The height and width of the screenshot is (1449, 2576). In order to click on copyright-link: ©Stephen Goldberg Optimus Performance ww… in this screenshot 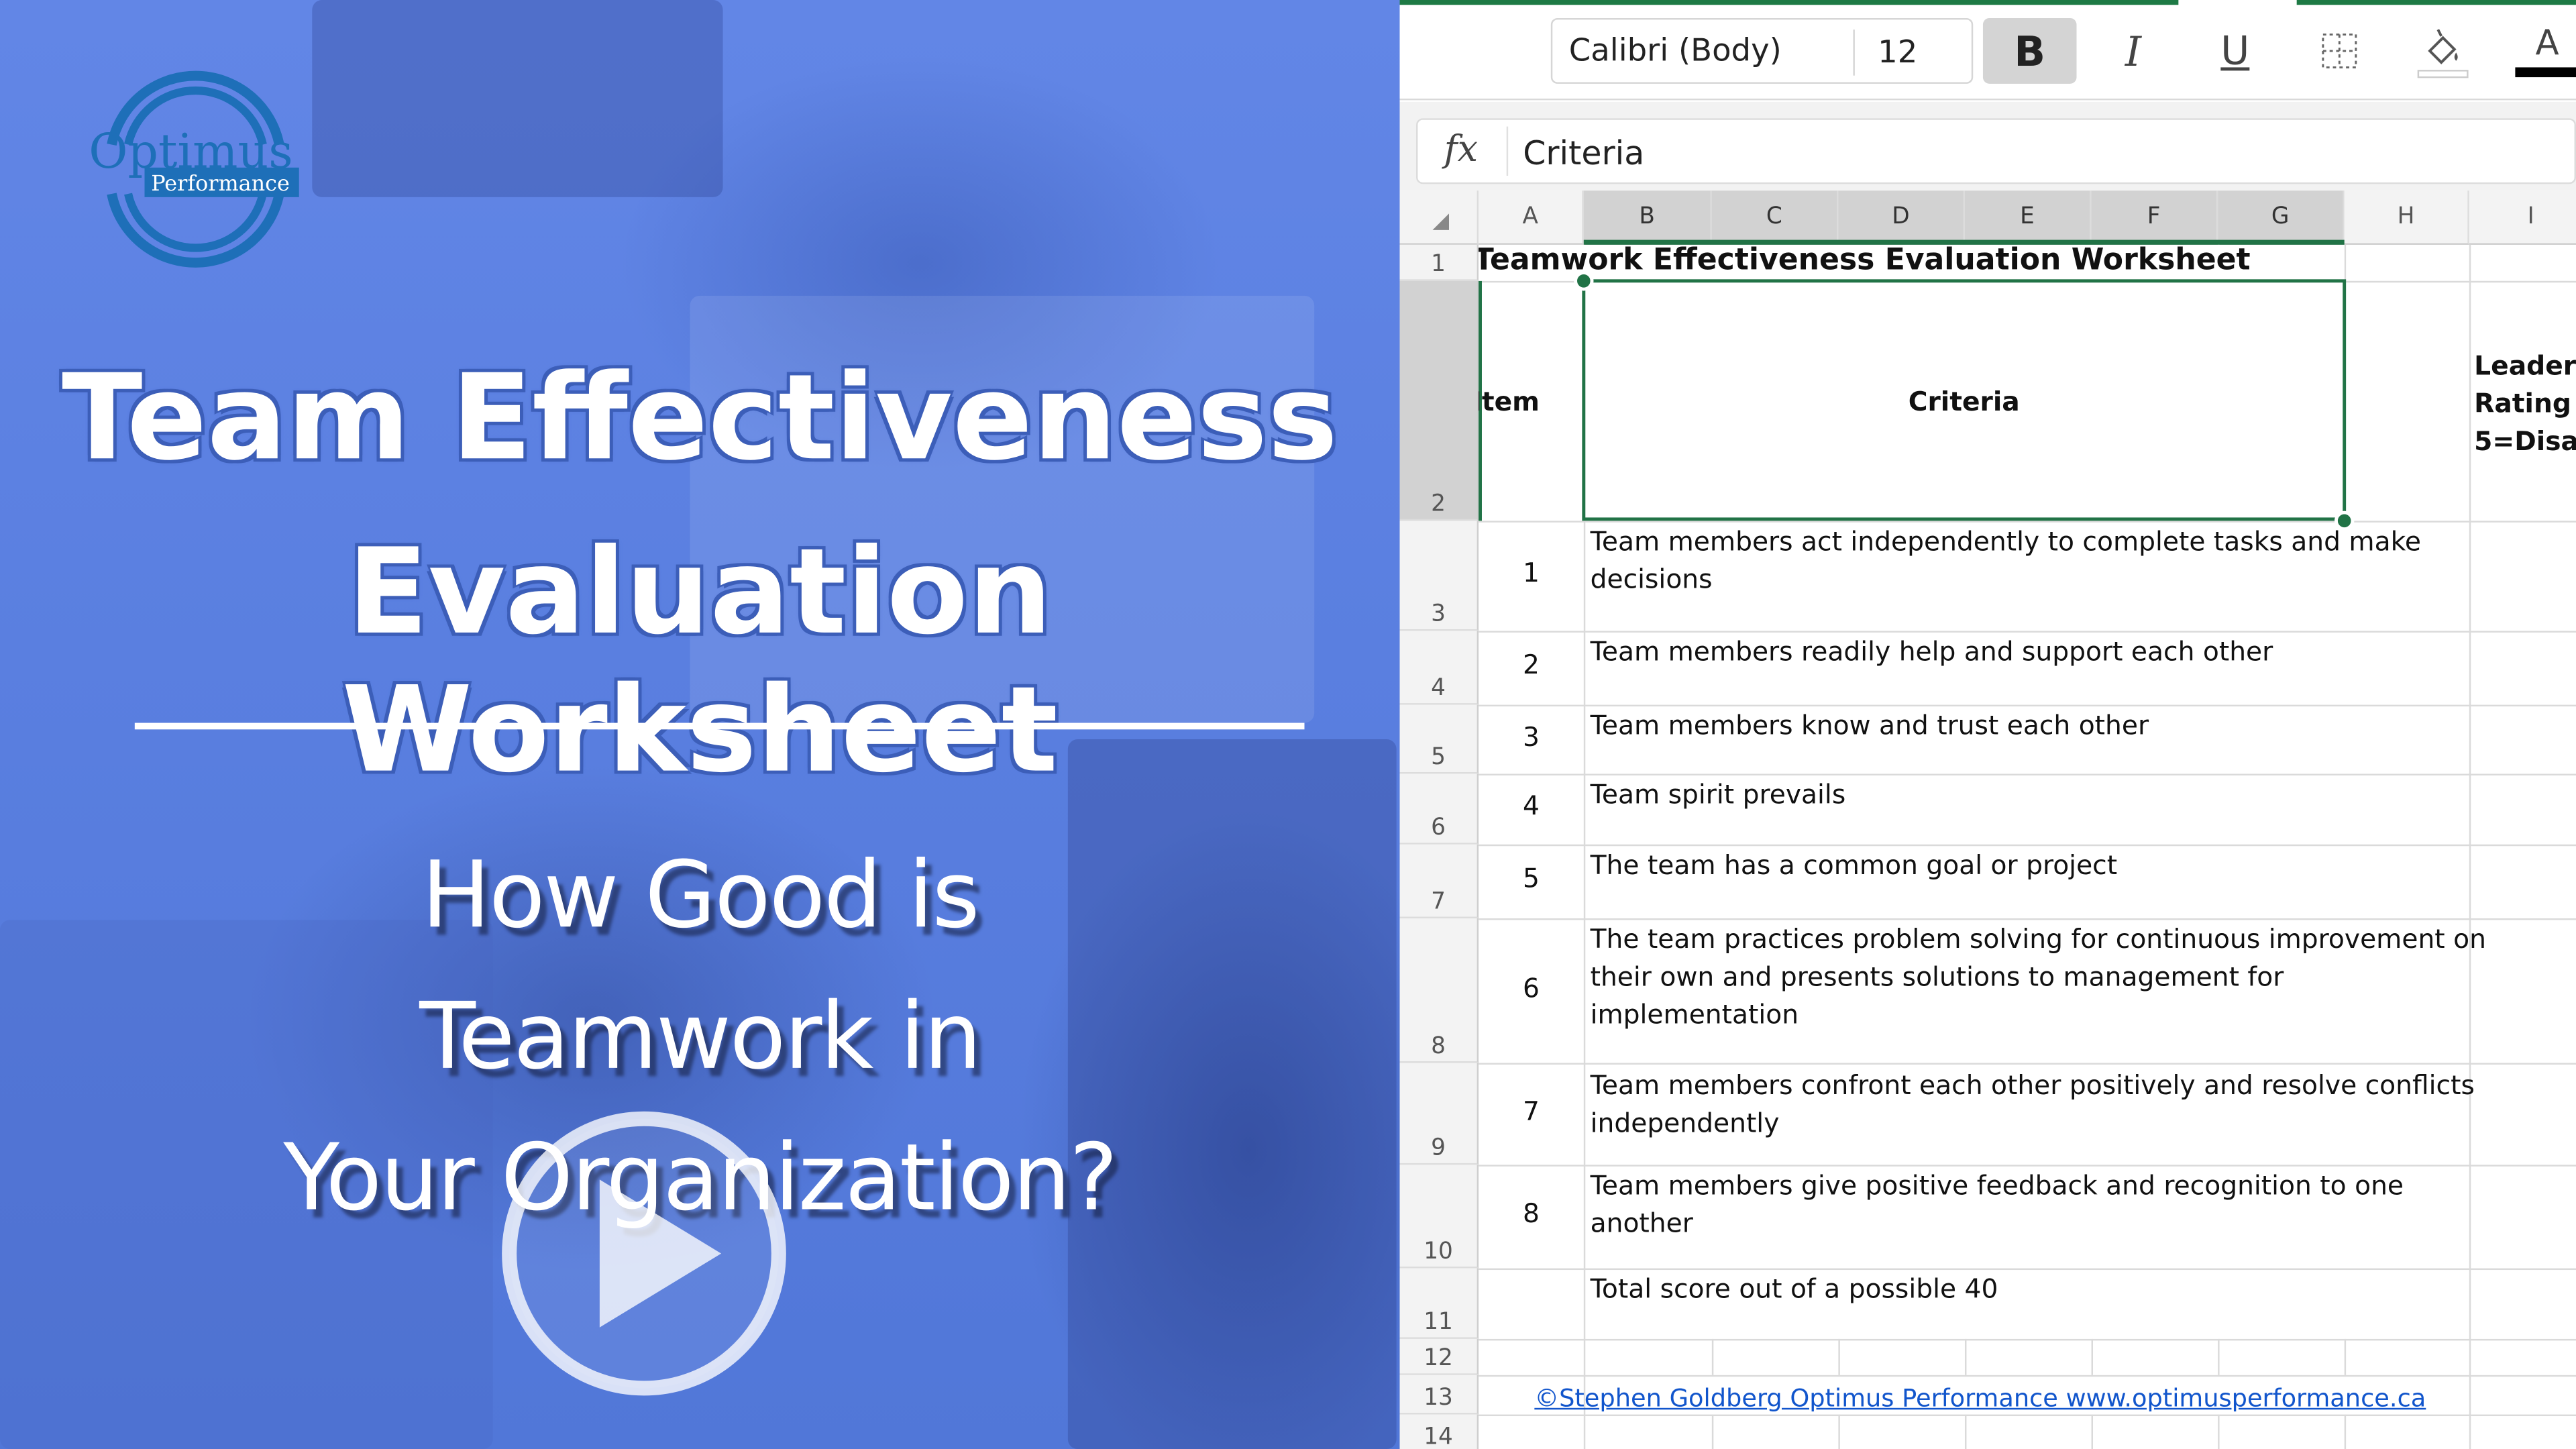, I will do `click(1980, 1398)`.